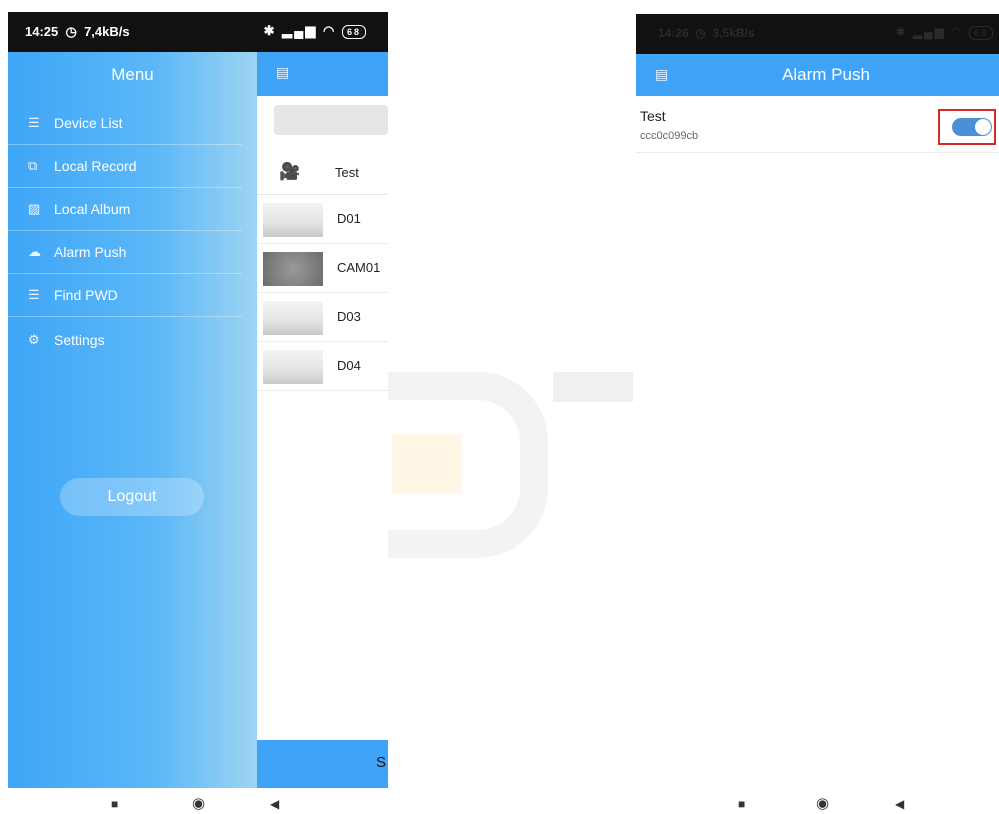 The width and height of the screenshot is (999, 814). Describe the element at coordinates (826, 74) in the screenshot. I see `page-title: Alarm Push` at that location.